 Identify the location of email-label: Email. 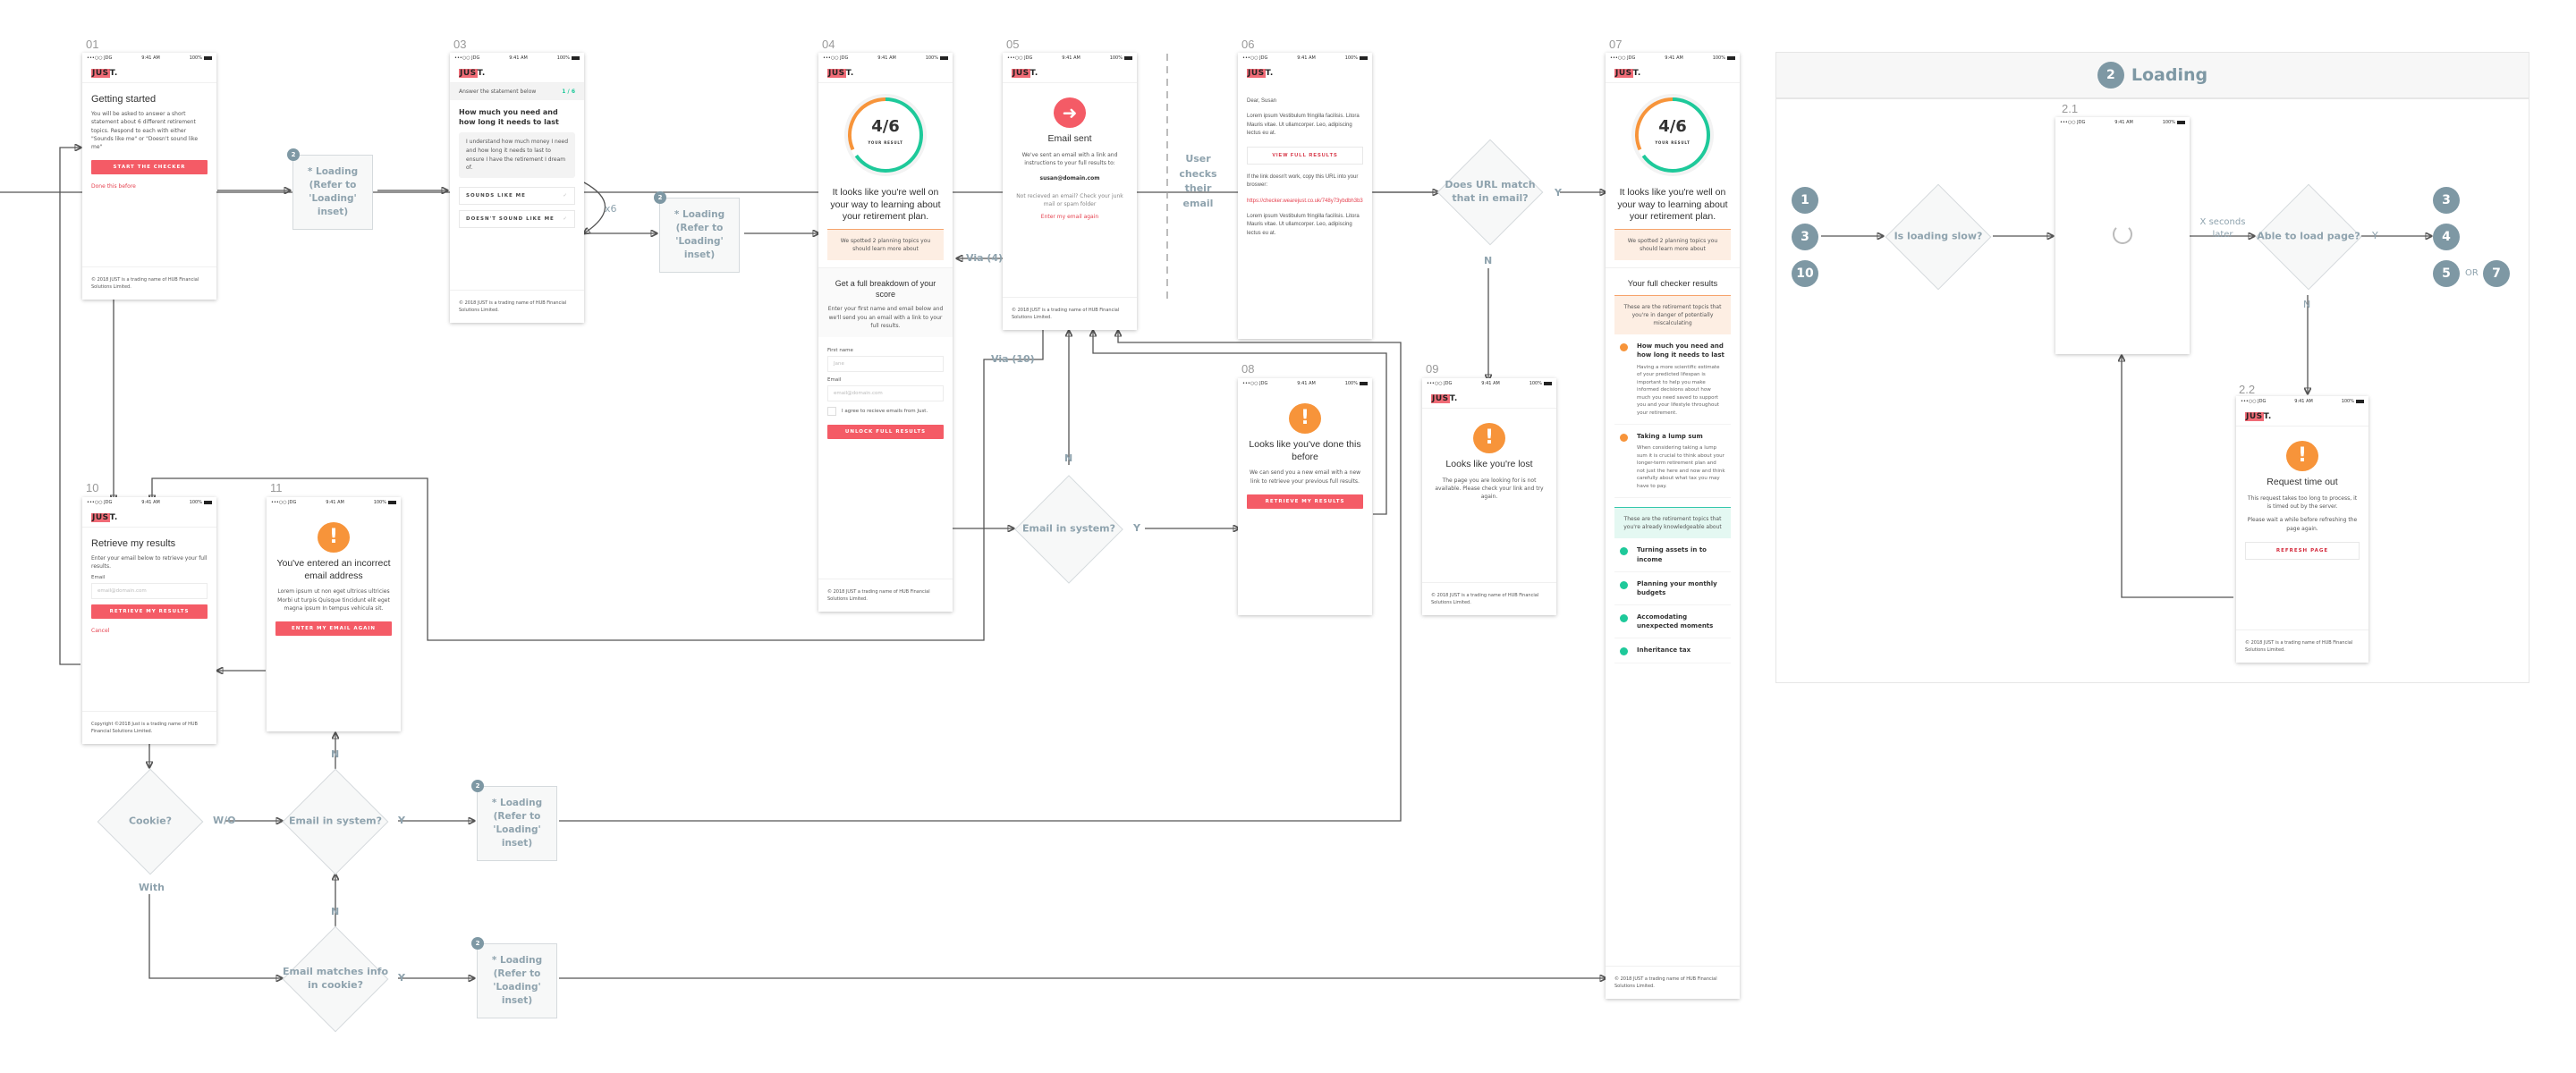
(98, 577).